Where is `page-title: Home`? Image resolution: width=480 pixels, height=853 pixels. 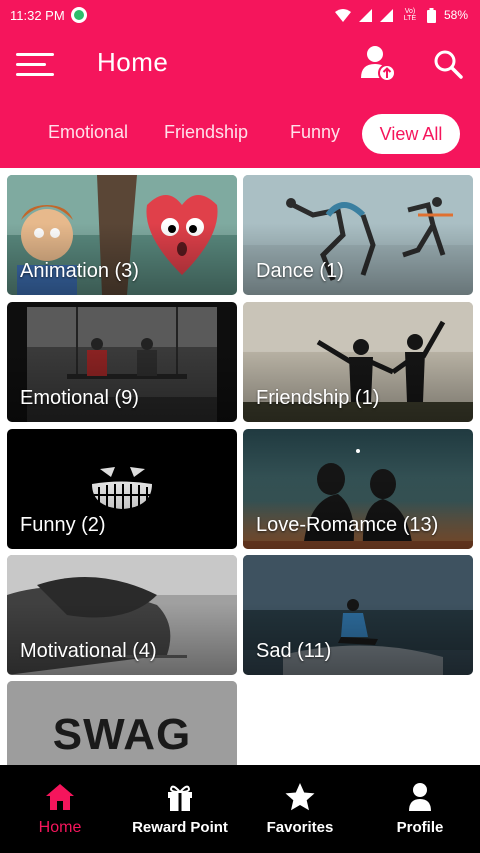 page-title: Home is located at coordinates (133, 62).